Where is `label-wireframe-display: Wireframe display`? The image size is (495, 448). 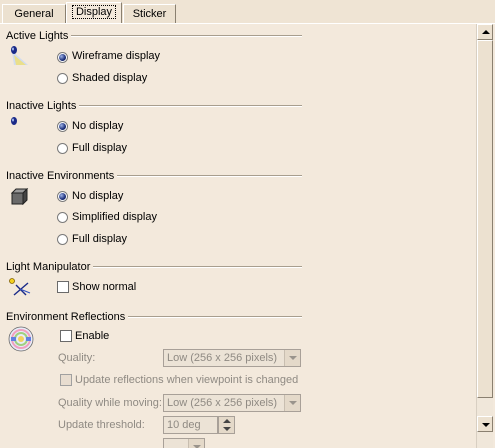 label-wireframe-display: Wireframe display is located at coordinates (116, 56).